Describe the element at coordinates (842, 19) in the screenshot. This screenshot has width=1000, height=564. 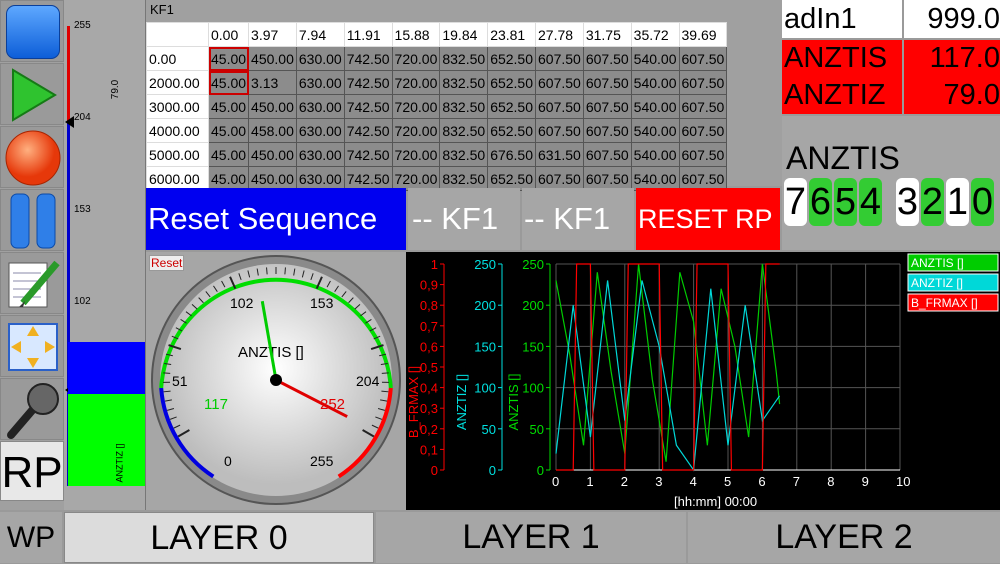
I see `value-name-adin1: adIn1` at that location.